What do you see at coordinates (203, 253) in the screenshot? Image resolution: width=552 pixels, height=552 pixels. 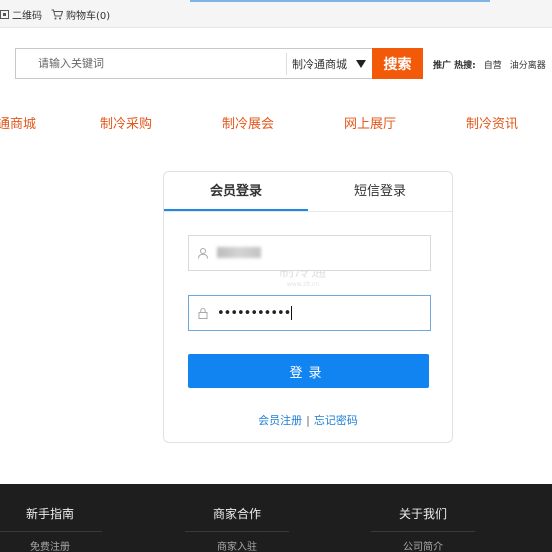 I see `user-icon` at bounding box center [203, 253].